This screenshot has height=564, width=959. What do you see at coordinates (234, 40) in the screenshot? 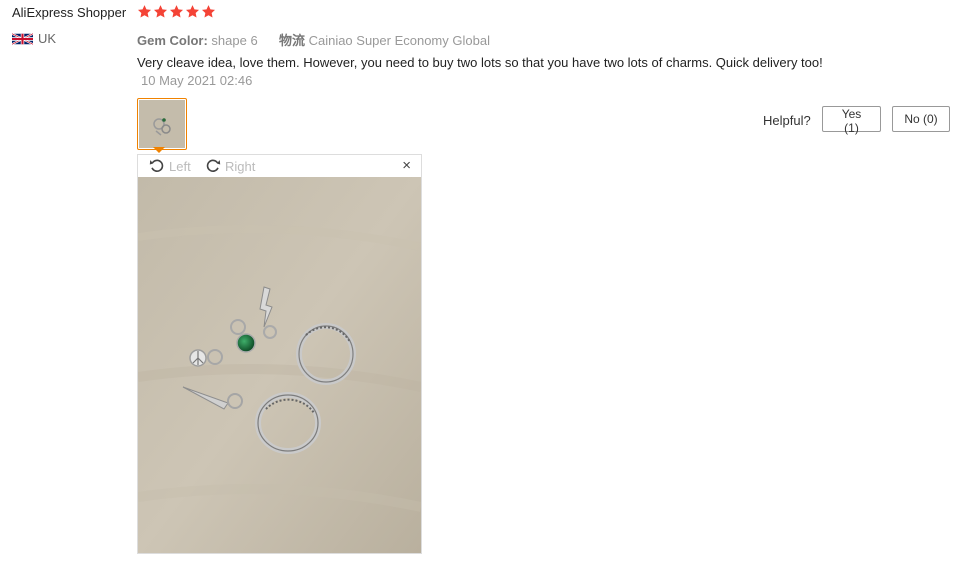
I see `gem-color-value: shape 6` at bounding box center [234, 40].